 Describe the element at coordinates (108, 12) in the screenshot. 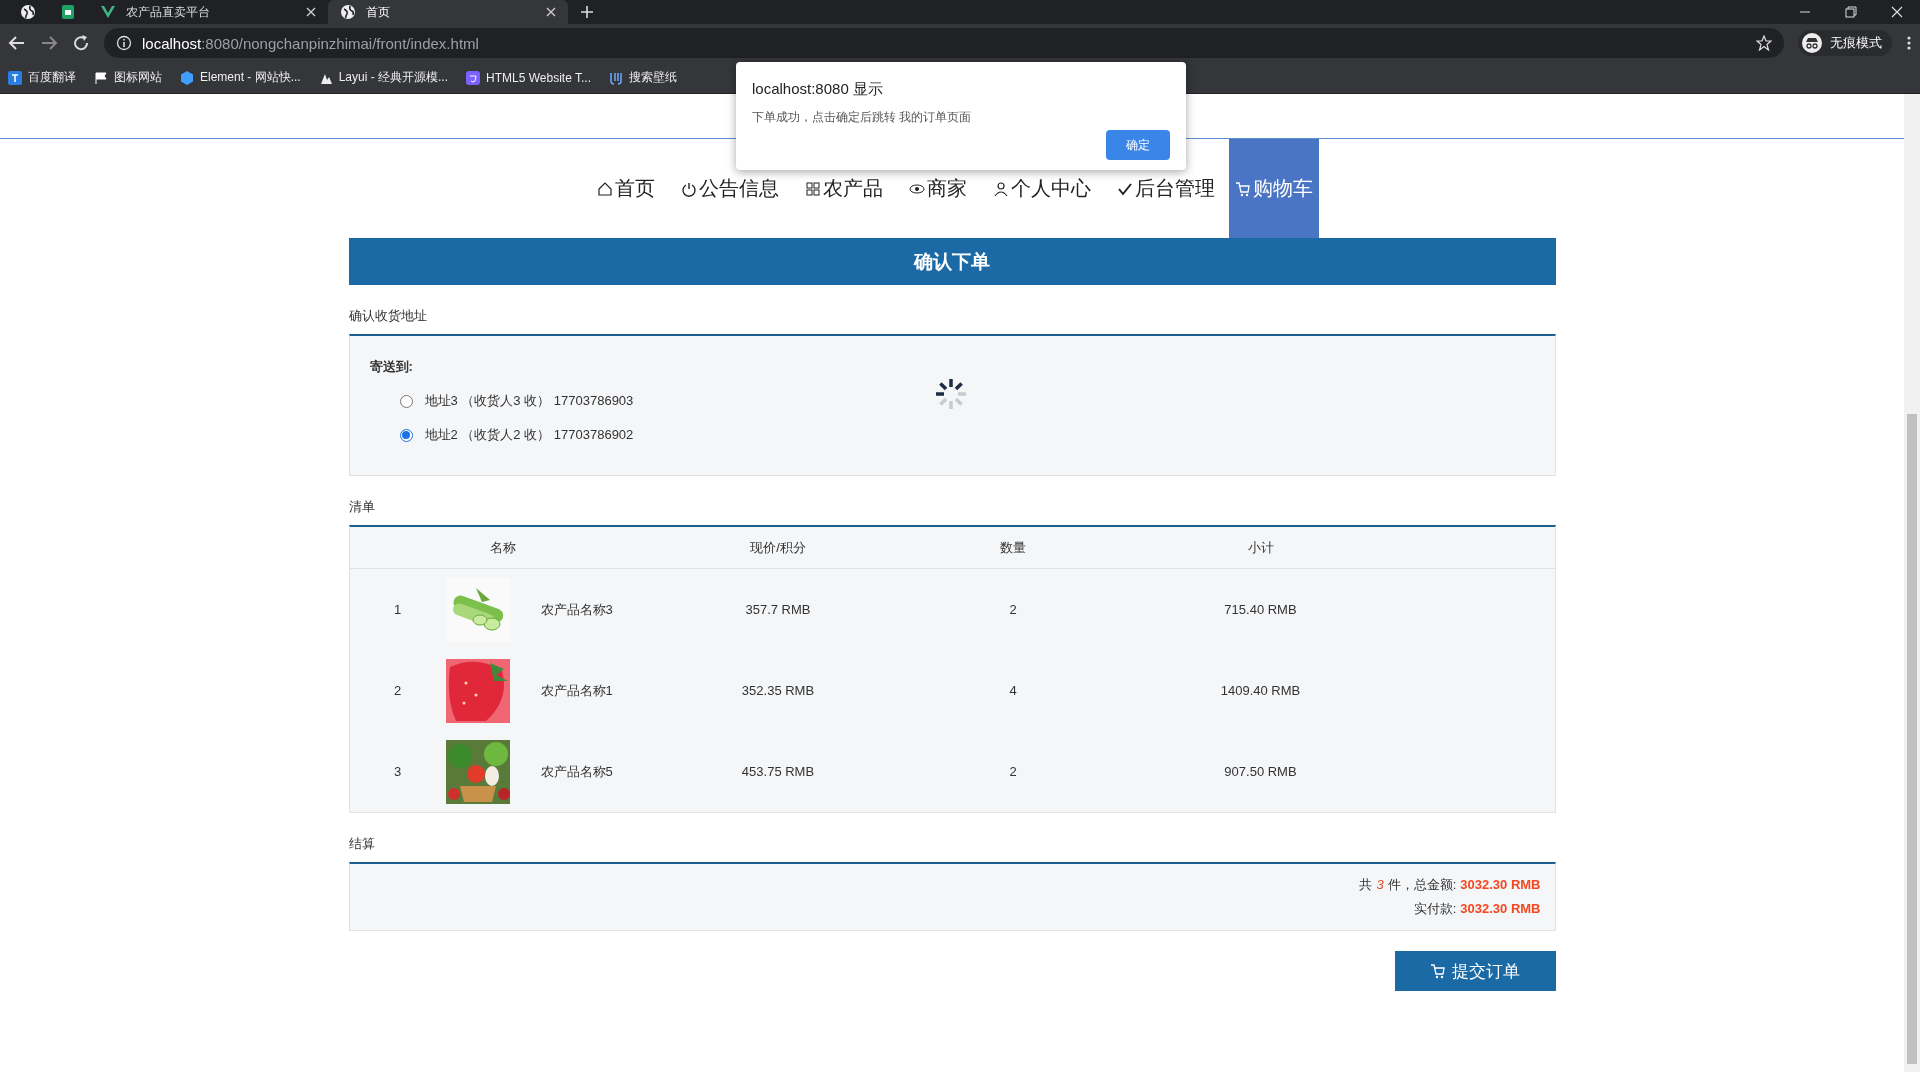

I see `v-logo-icon` at that location.